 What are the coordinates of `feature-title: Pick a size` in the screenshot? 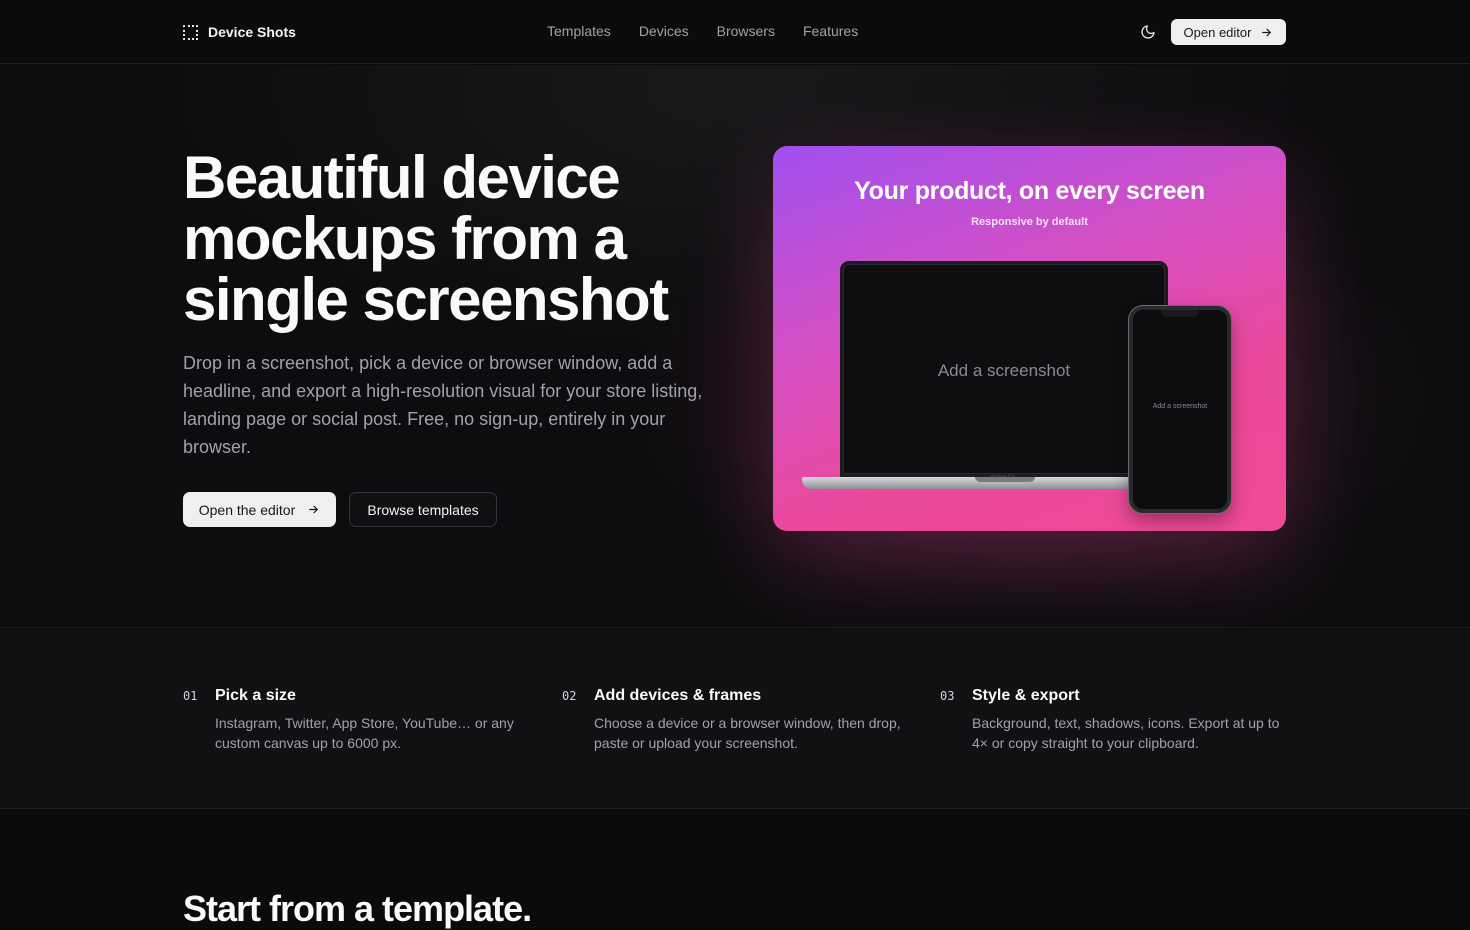 It's located at (255, 695).